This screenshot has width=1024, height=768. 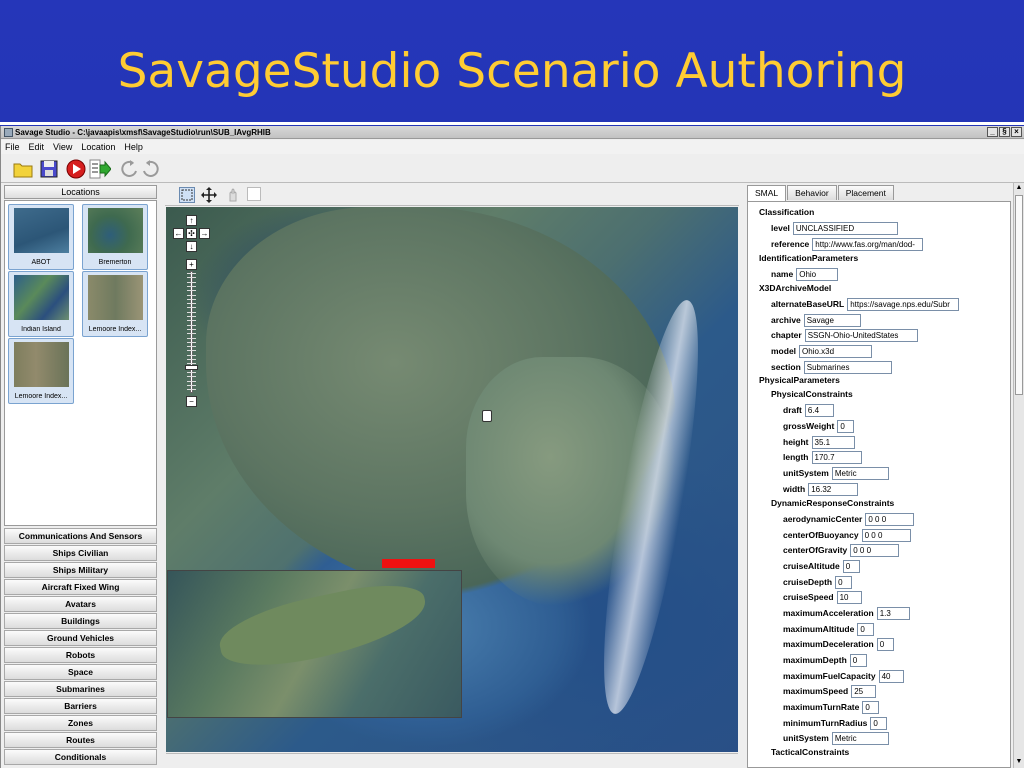 I want to click on menu-view: View, so click(x=62, y=147).